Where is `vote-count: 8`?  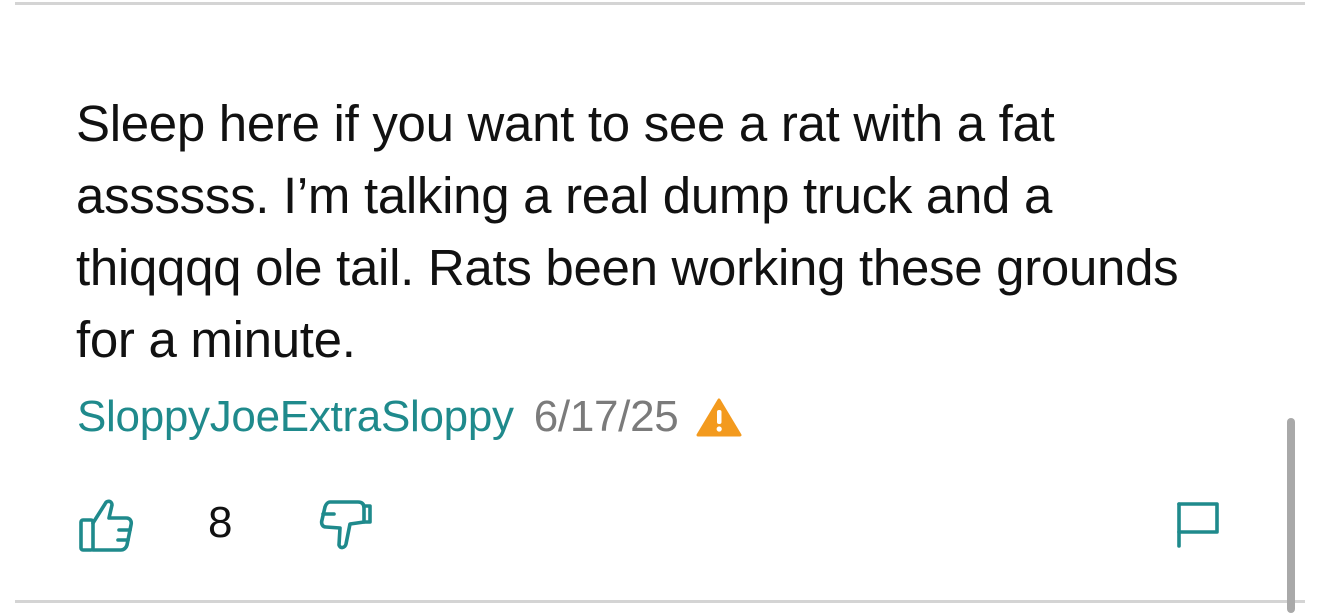 vote-count: 8 is located at coordinates (220, 522).